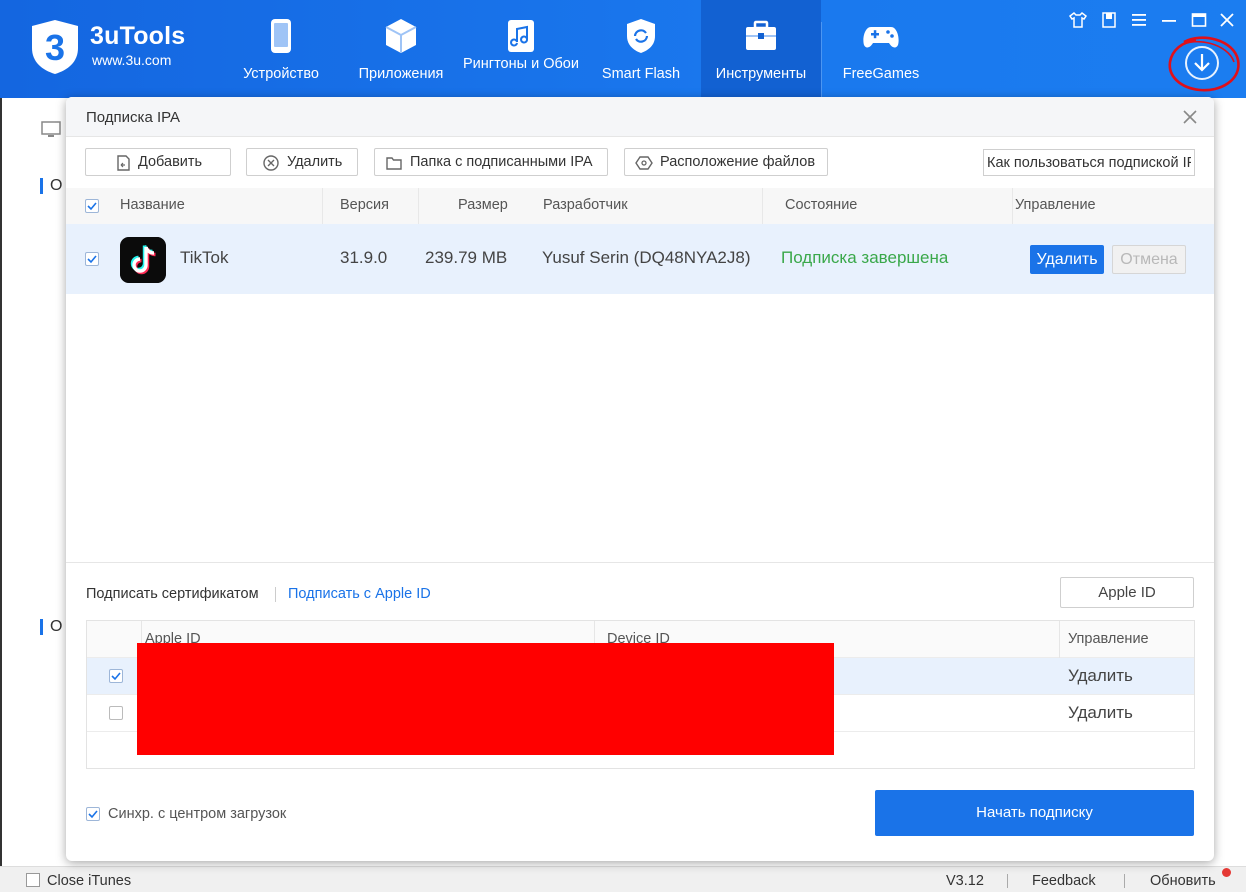 This screenshot has width=1246, height=892. Describe the element at coordinates (204, 257) in the screenshot. I see `app-name: TikTok` at that location.